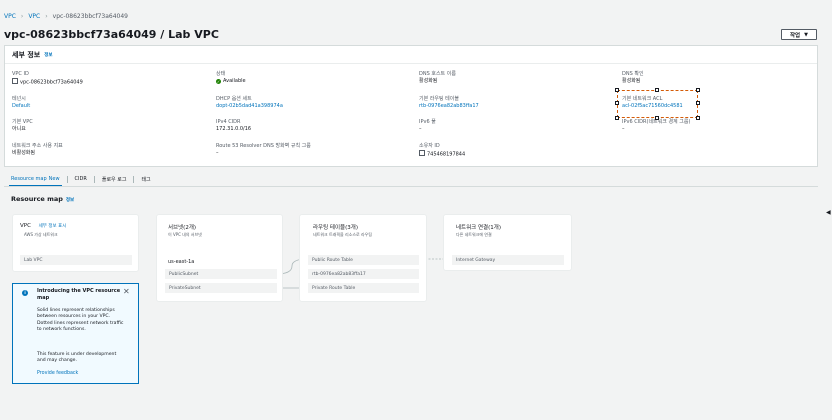  What do you see at coordinates (75, 243) in the screenshot?
I see `vpc-card: VPC 세부 정보 표시 AWS 가상 네트워크 Lab VPC` at bounding box center [75, 243].